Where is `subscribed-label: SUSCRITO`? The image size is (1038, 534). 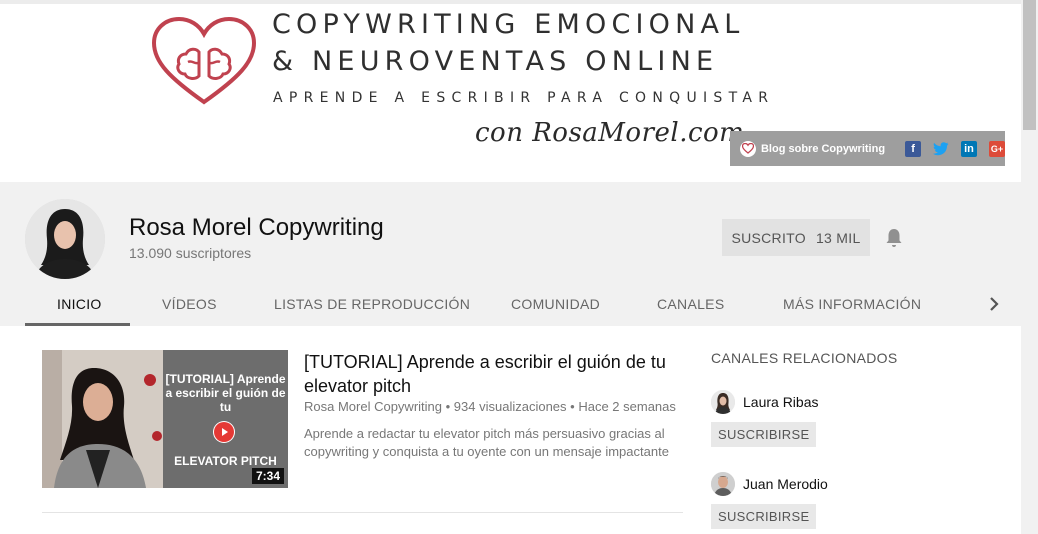
subscribed-label: SUSCRITO is located at coordinates (768, 237).